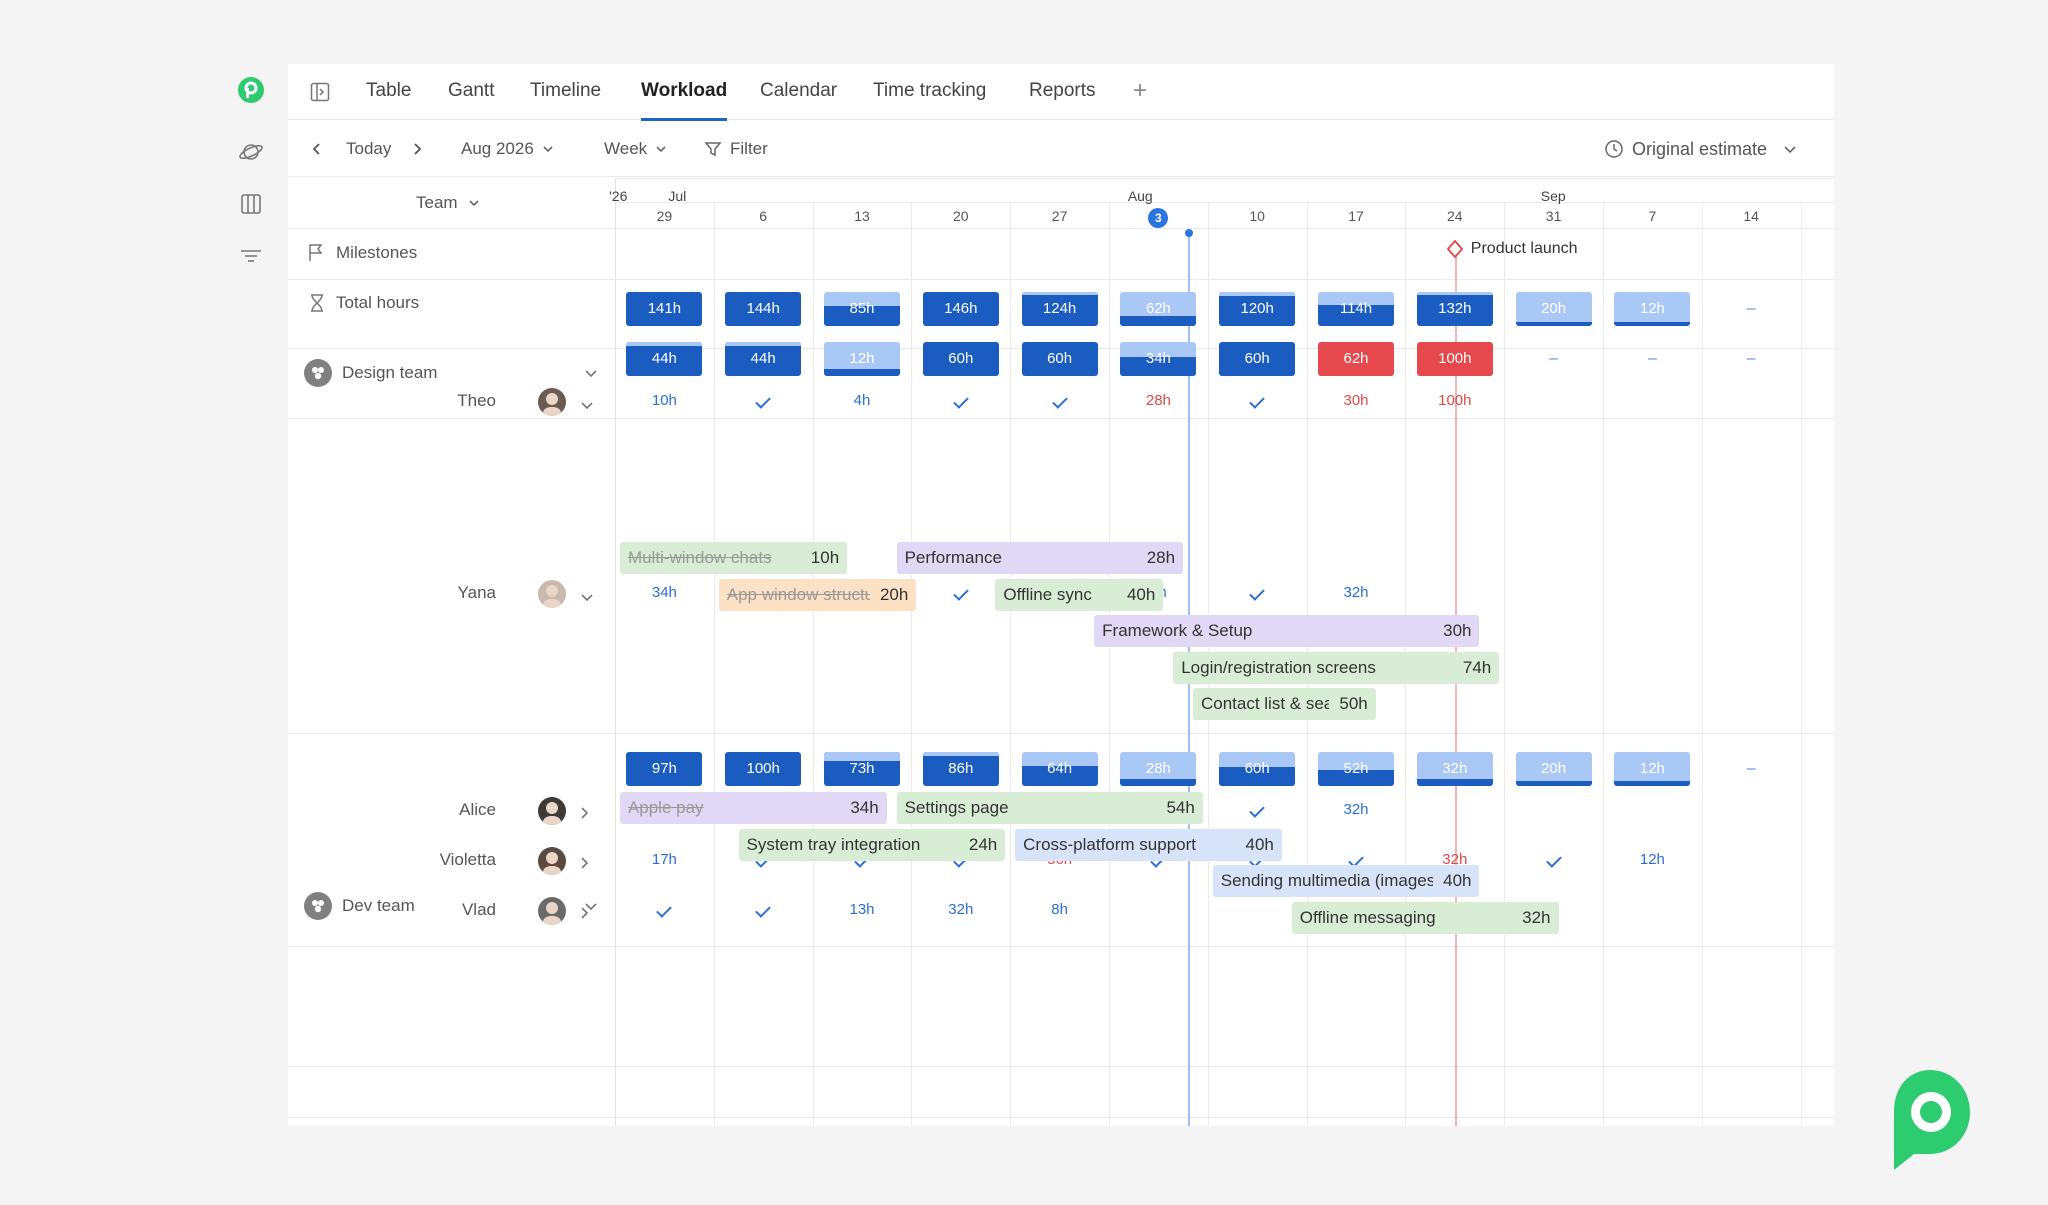 The width and height of the screenshot is (2048, 1205). What do you see at coordinates (1079, 594) in the screenshot?
I see `task-bar: Offline sync 40h` at bounding box center [1079, 594].